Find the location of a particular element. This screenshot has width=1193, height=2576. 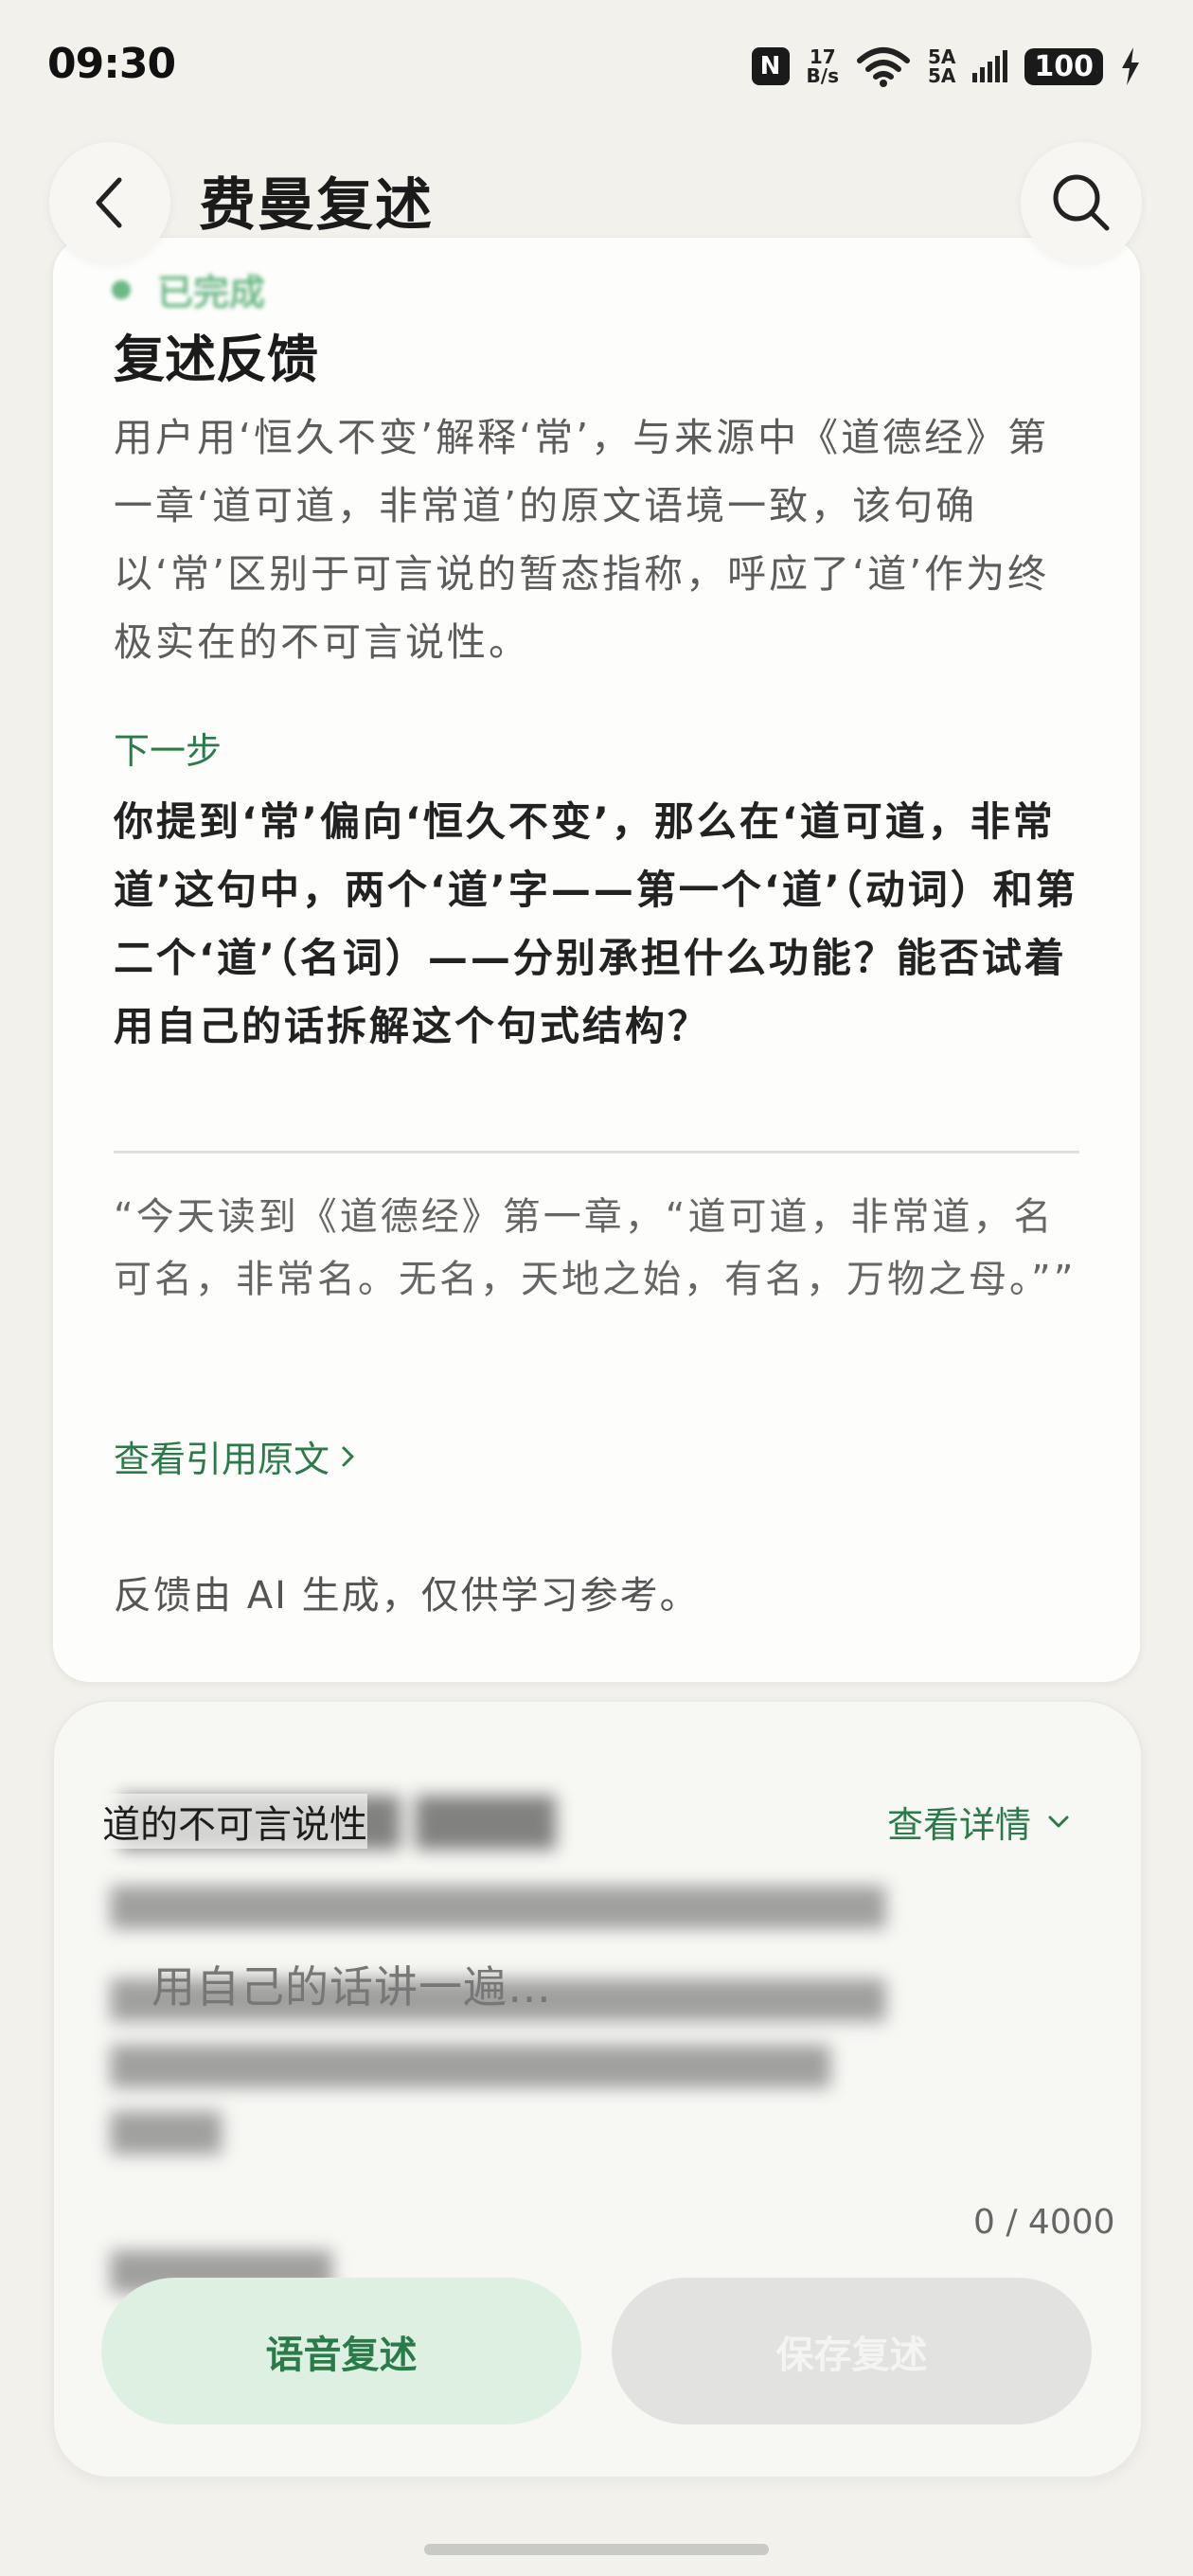

next-step-label: 下一步 is located at coordinates (168, 751).